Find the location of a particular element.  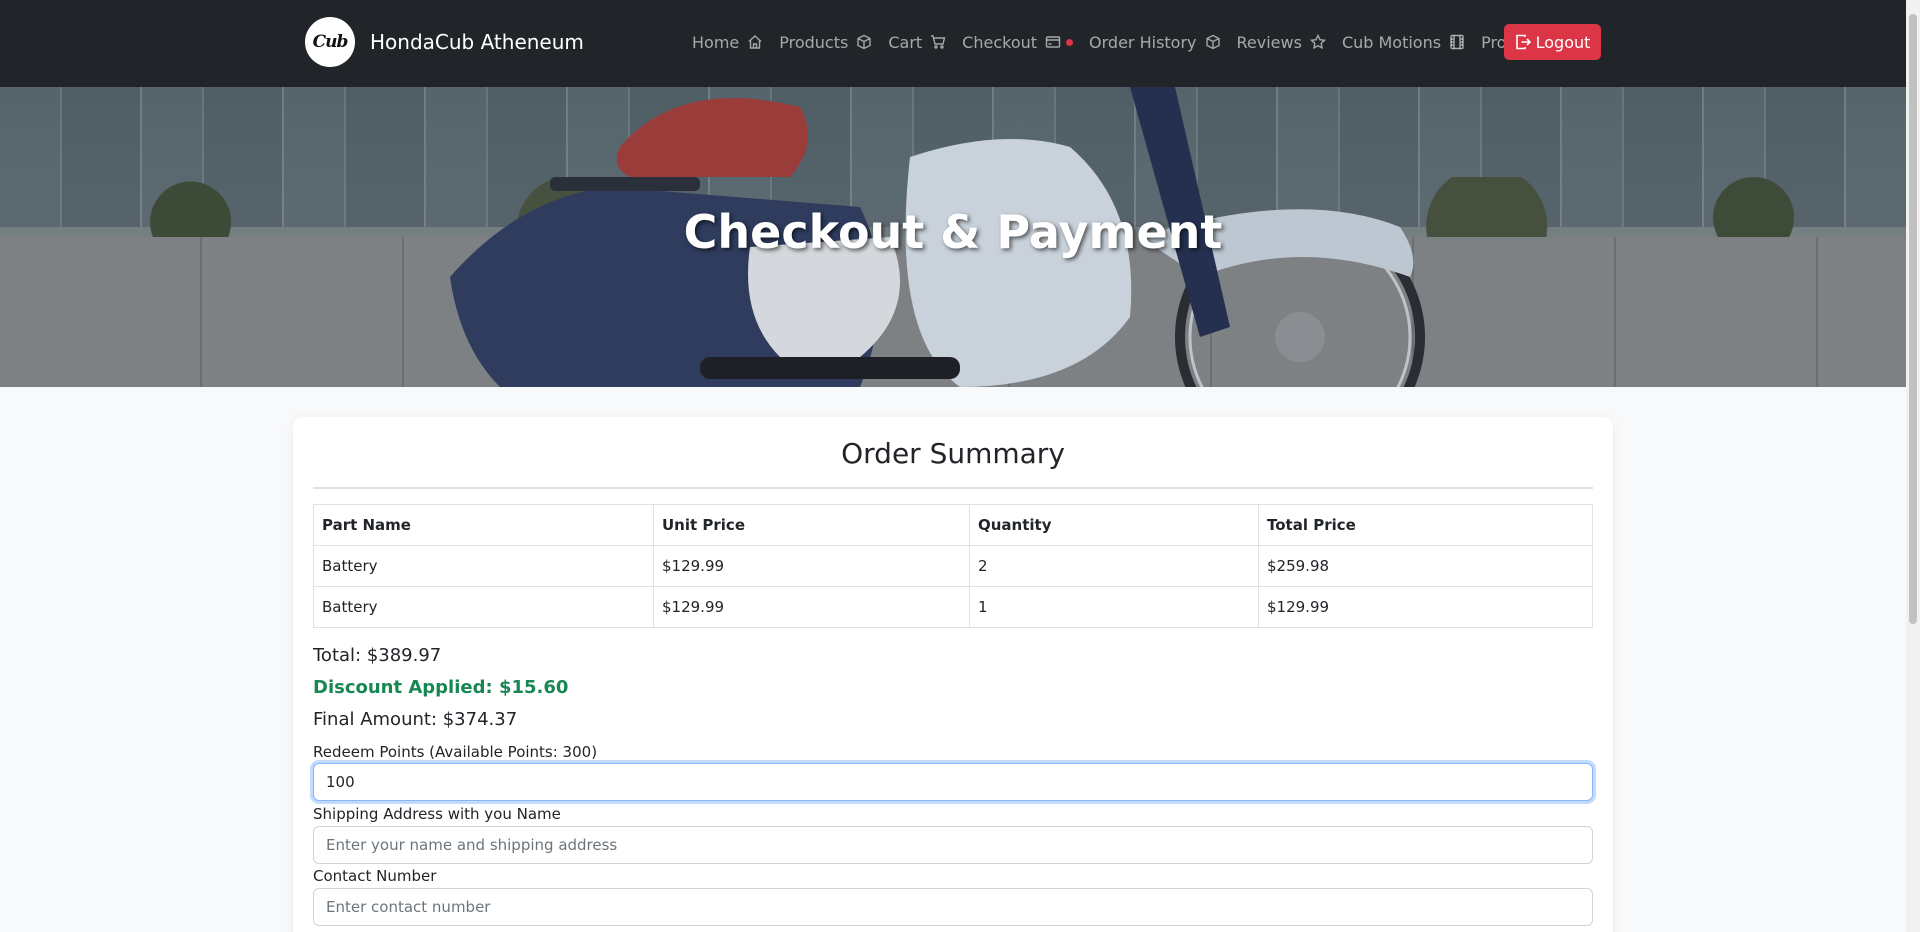

scrollbar-thumb is located at coordinates (1913, 319).